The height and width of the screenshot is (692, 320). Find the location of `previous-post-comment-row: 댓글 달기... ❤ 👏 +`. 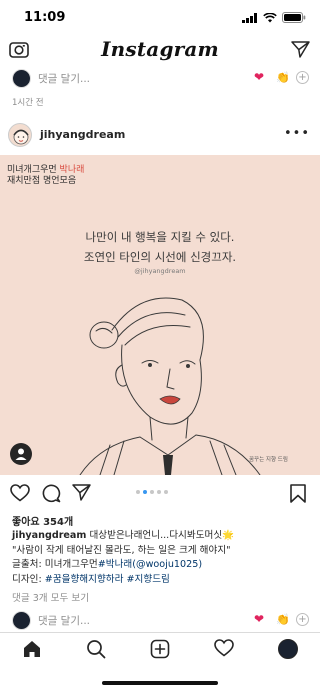

previous-post-comment-row: 댓글 달기... ❤ 👏 + is located at coordinates (160, 78).